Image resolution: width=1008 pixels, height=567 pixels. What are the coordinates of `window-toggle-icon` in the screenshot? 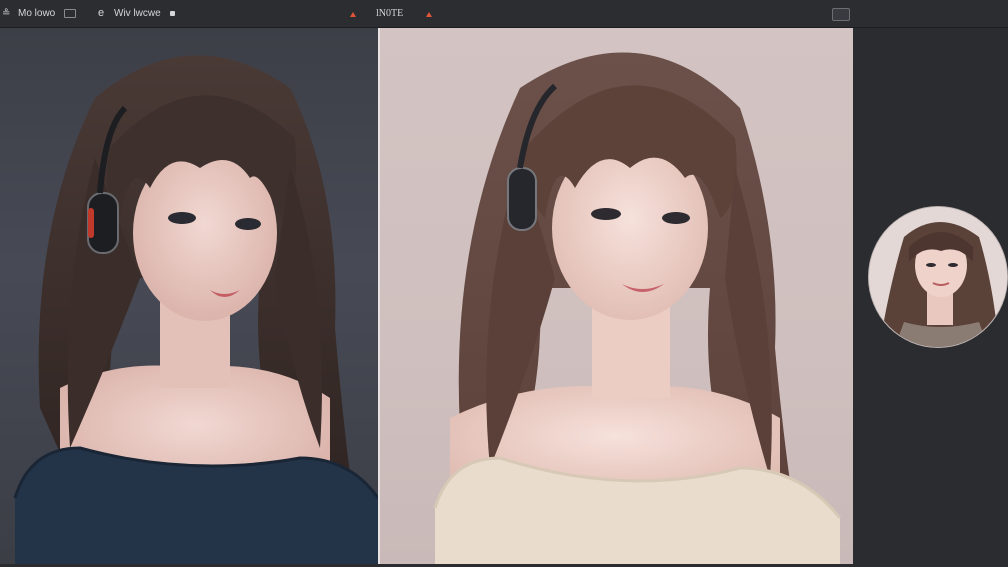 It's located at (841, 14).